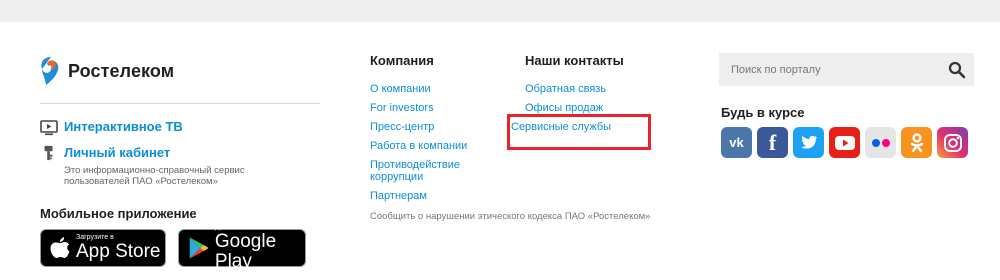  What do you see at coordinates (49, 128) in the screenshot?
I see `tv-icon` at bounding box center [49, 128].